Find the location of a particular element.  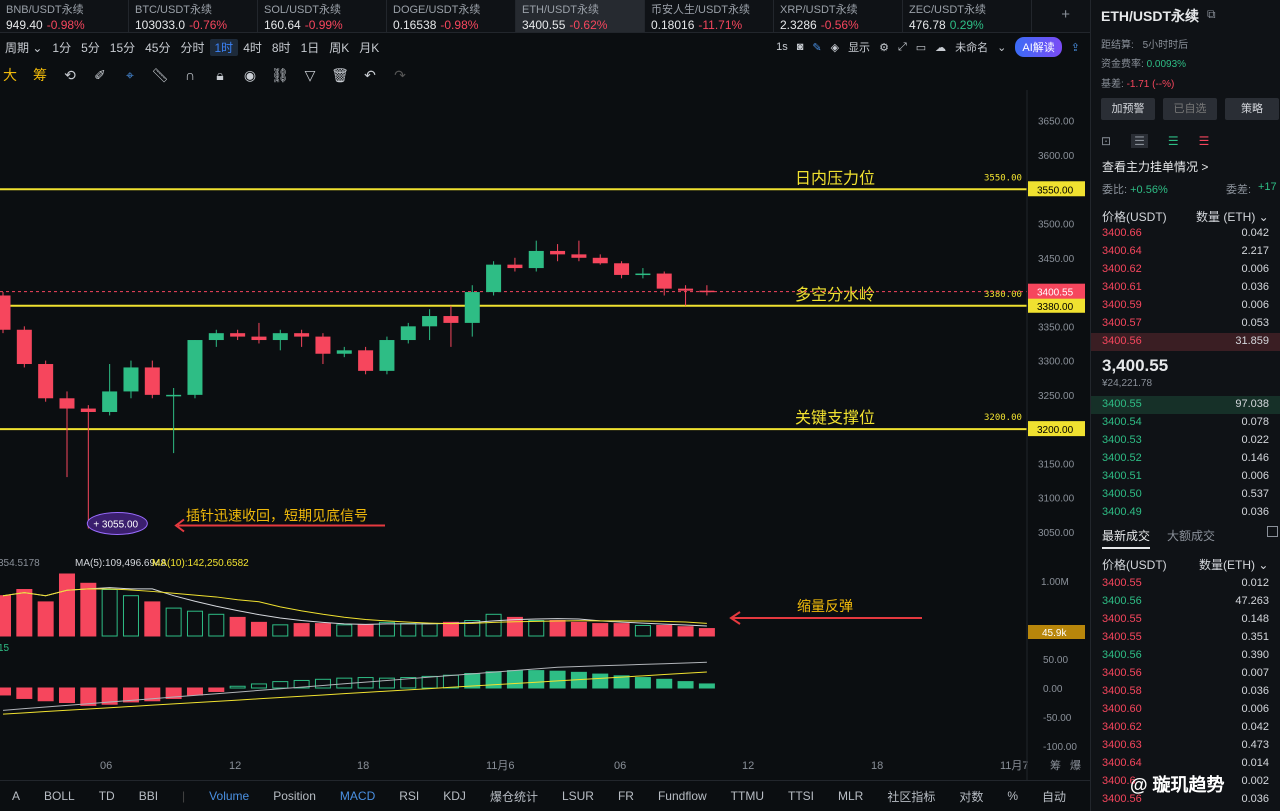

period-item: 4时 is located at coordinates (252, 47).